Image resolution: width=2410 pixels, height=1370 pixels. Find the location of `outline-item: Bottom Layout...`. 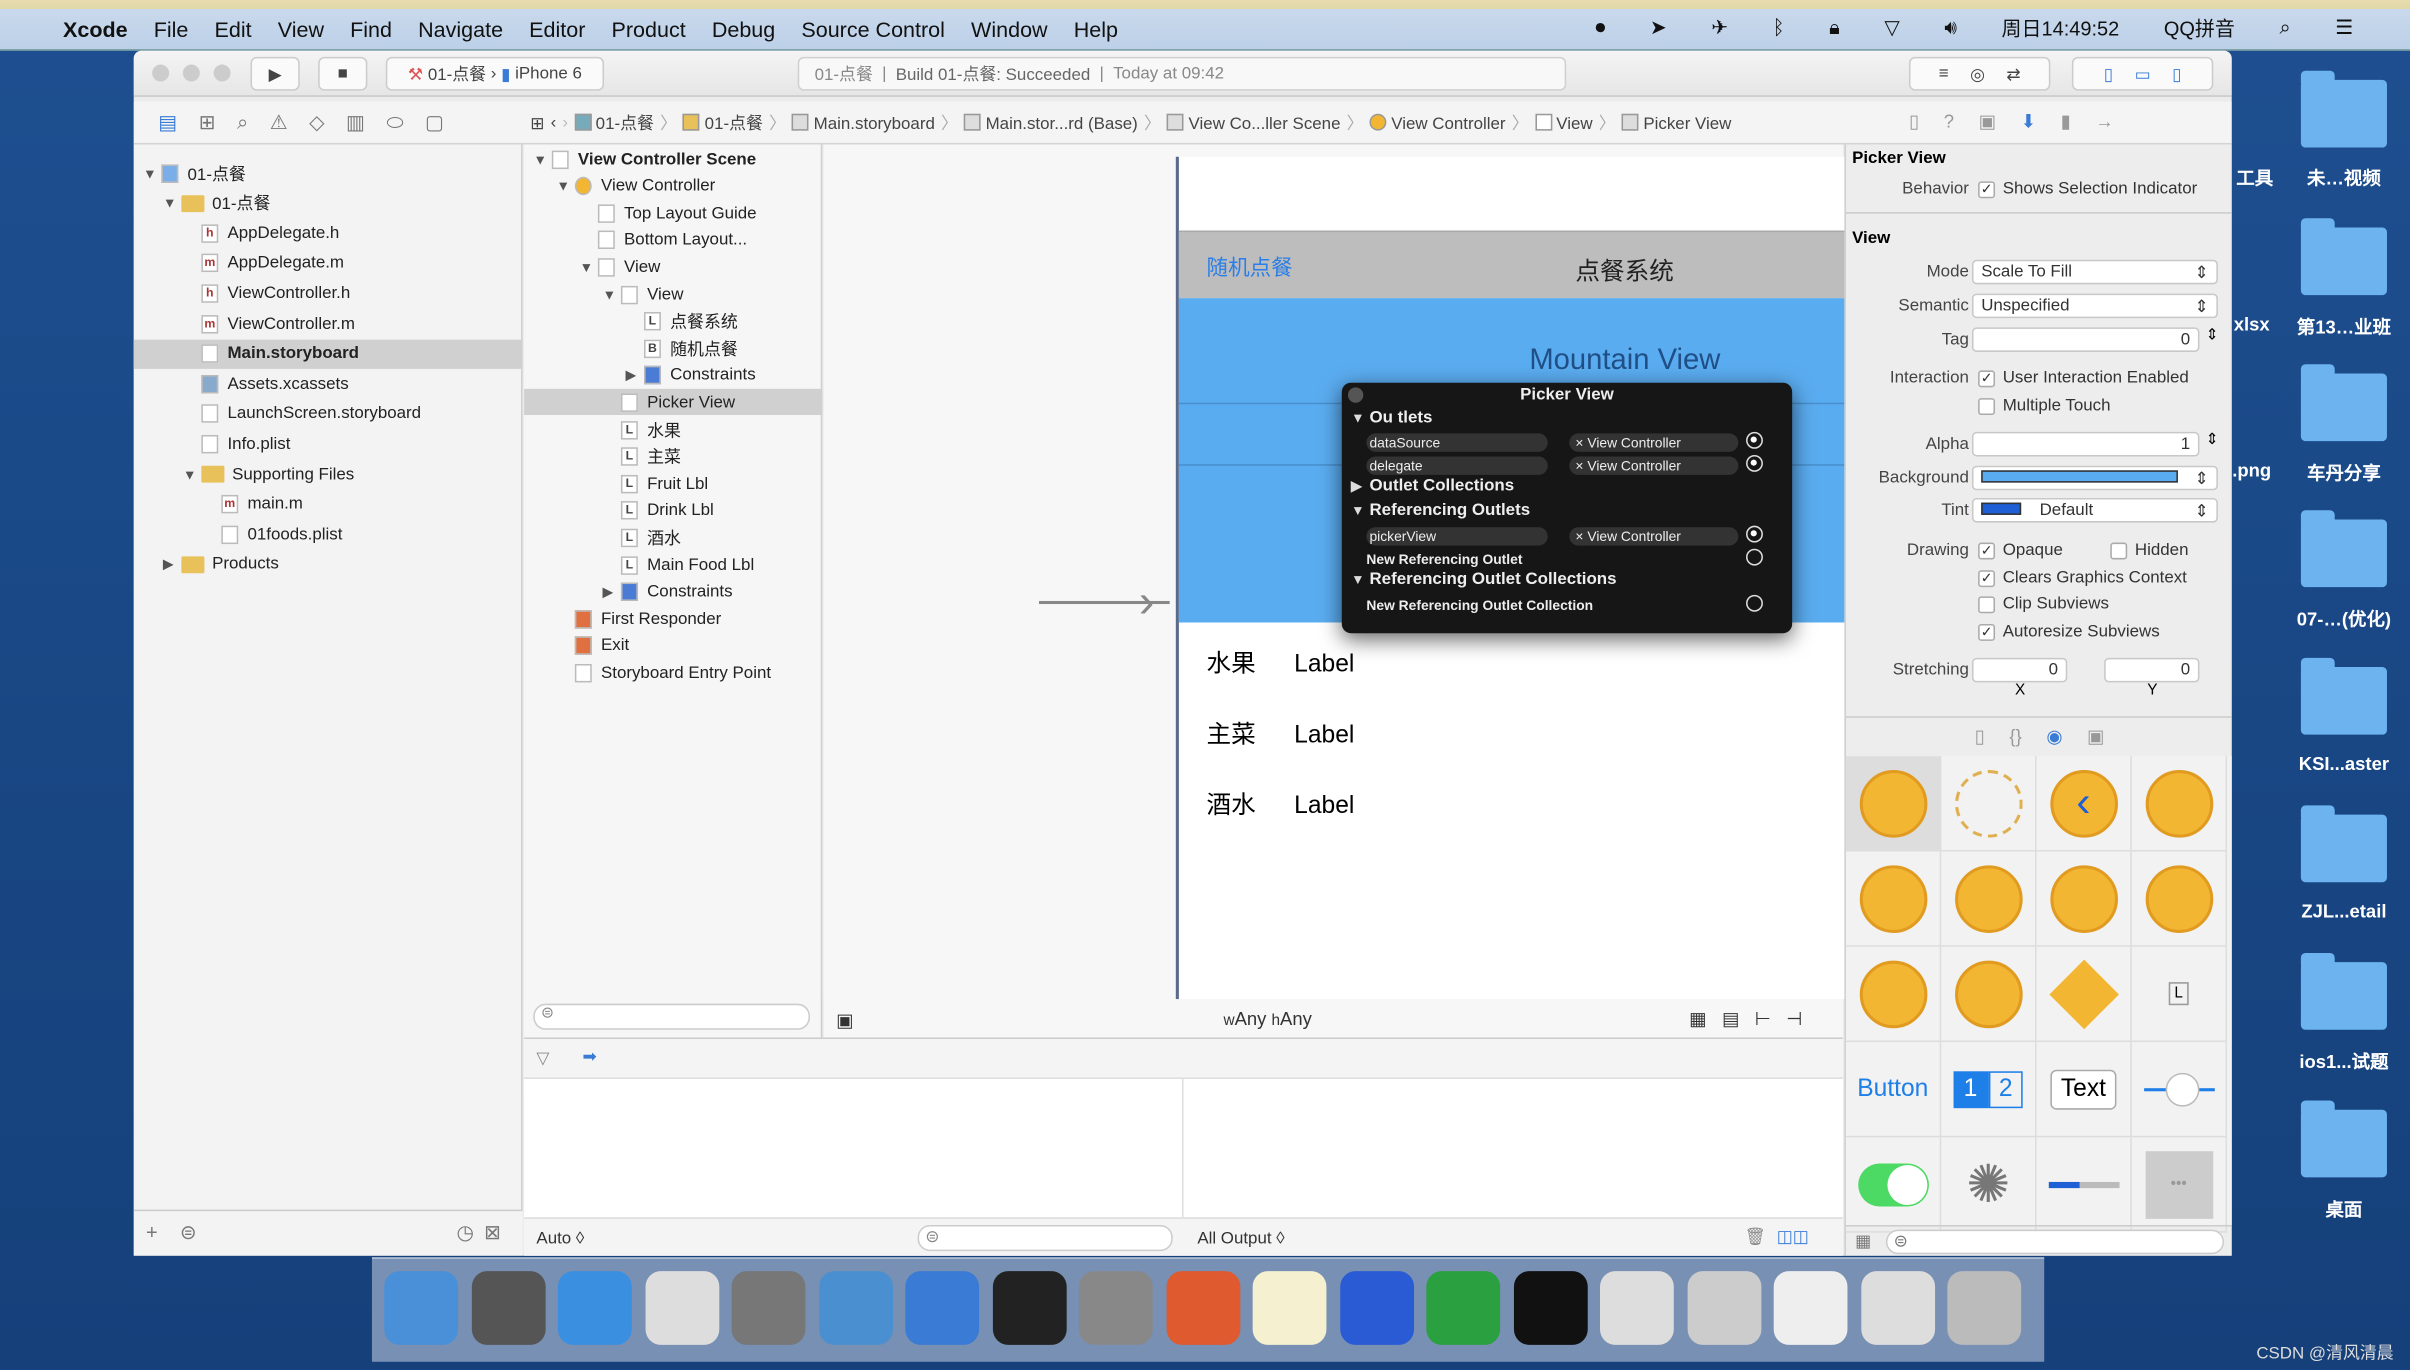

outline-item: Bottom Layout... is located at coordinates (663, 240).